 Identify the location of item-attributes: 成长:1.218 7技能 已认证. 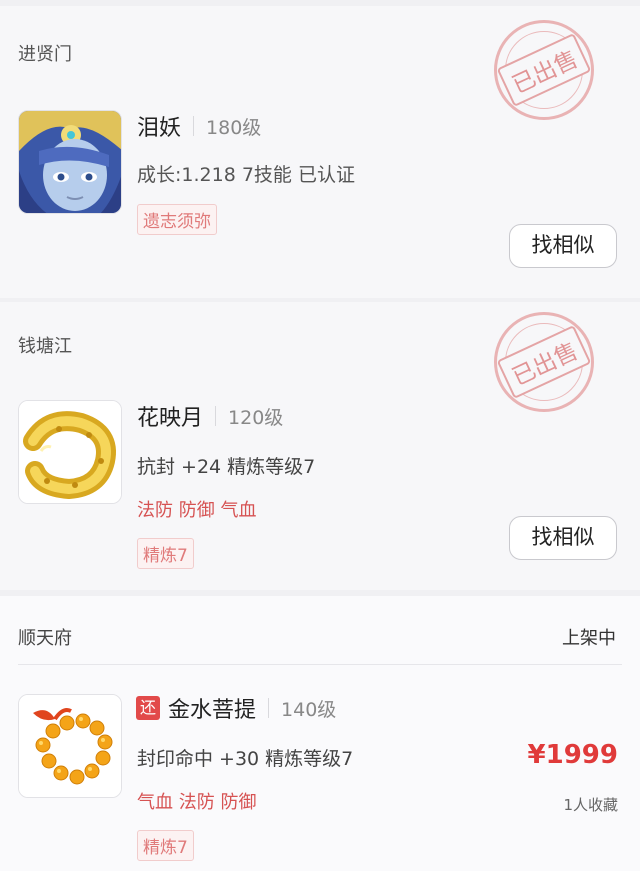
(246, 175).